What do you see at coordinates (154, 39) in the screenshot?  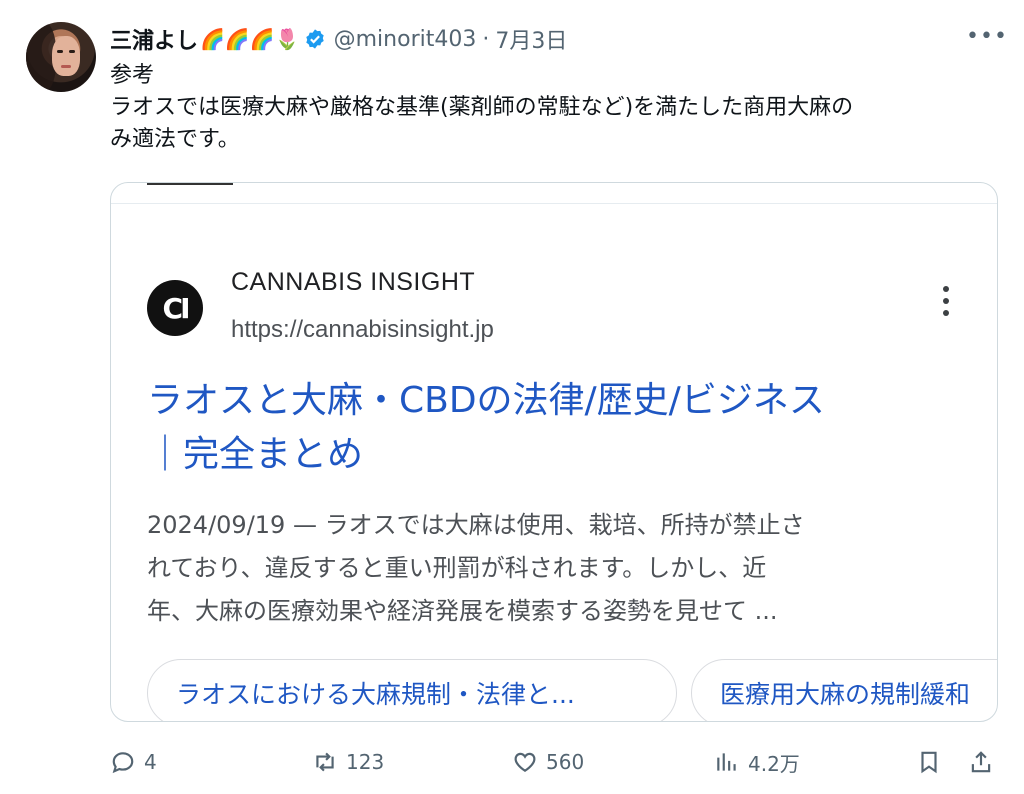 I see `author-name: 三浦よし` at bounding box center [154, 39].